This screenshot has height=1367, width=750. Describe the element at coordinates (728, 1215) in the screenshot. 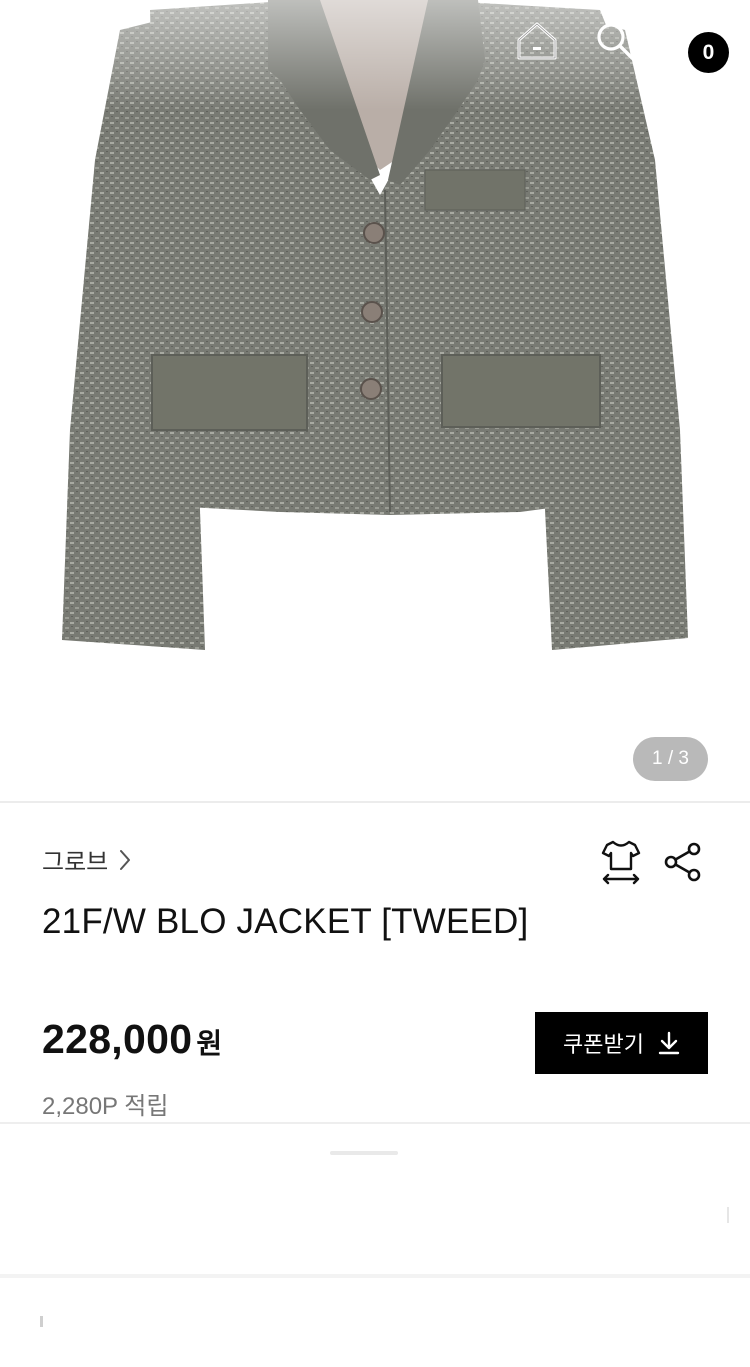

I see `lower-mark` at that location.